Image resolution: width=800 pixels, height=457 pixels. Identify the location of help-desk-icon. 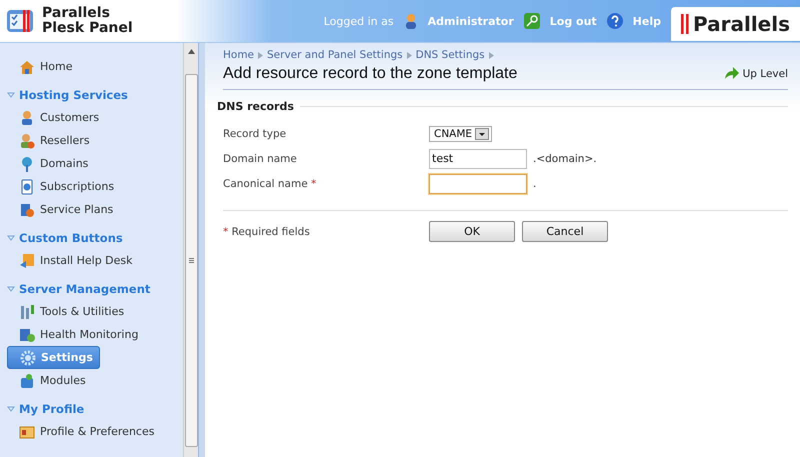
(27, 260).